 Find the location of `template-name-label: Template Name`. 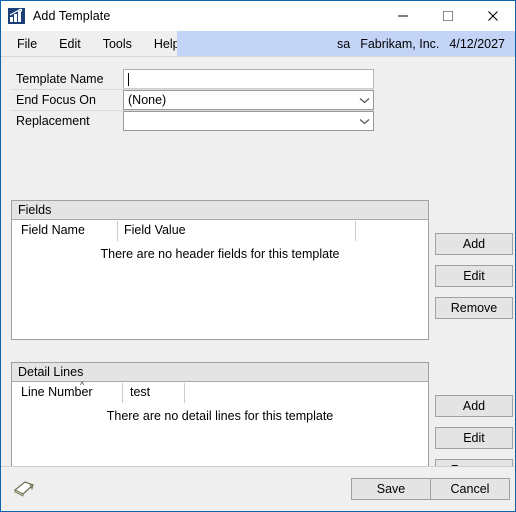

template-name-label: Template Name is located at coordinates (60, 79).